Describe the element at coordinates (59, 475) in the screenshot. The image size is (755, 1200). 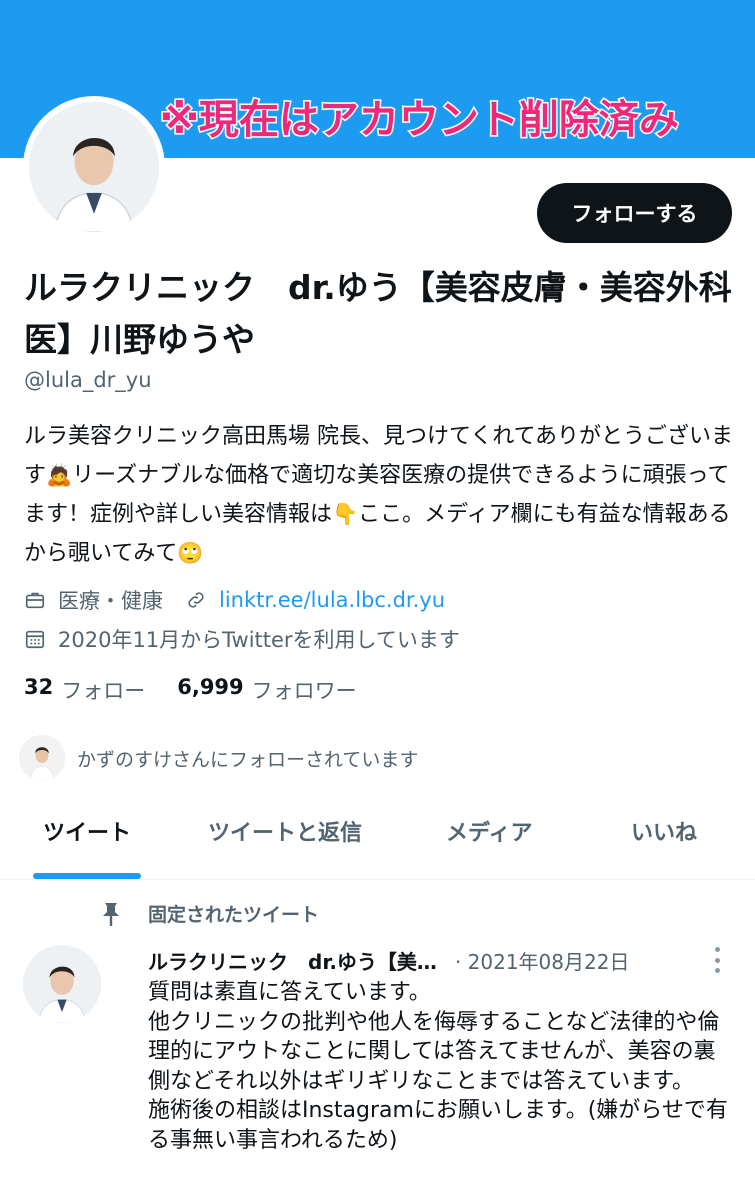
I see `bow-emoji-icon: 🙇` at that location.